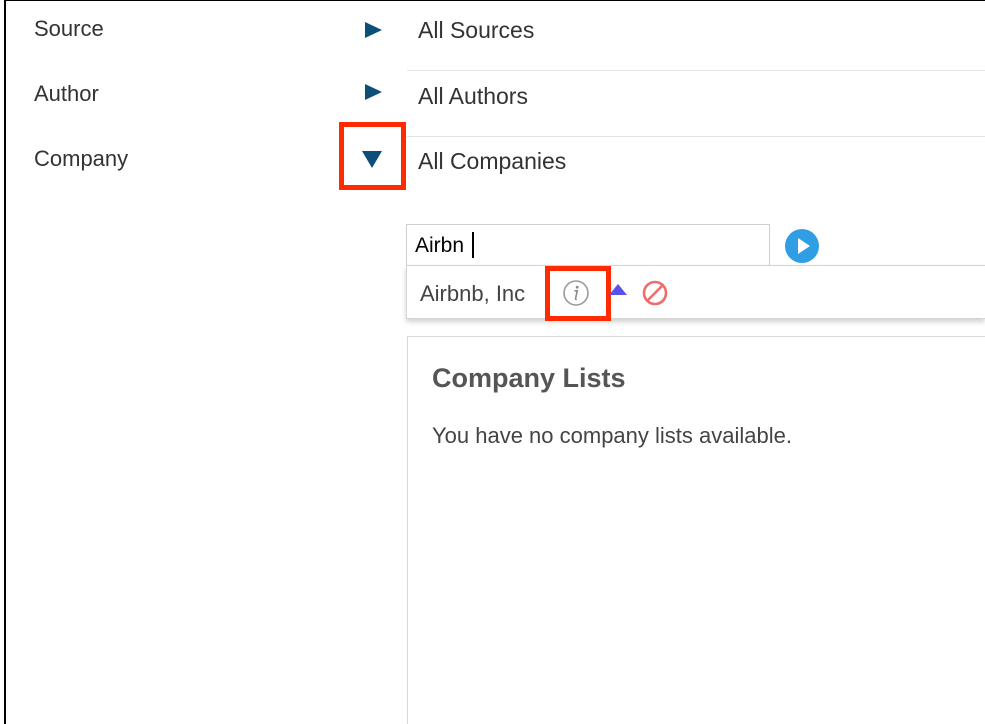 The image size is (985, 724). Describe the element at coordinates (473, 96) in the screenshot. I see `filter-value-author: All Authors` at that location.